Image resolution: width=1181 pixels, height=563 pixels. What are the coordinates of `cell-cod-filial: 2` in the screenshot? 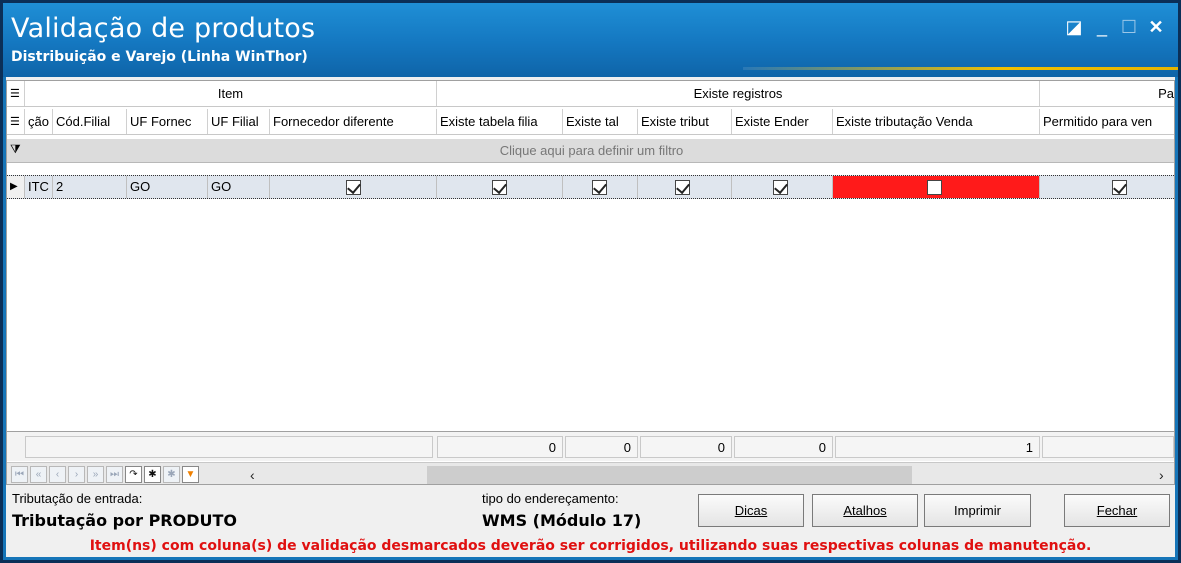 It's located at (90, 187).